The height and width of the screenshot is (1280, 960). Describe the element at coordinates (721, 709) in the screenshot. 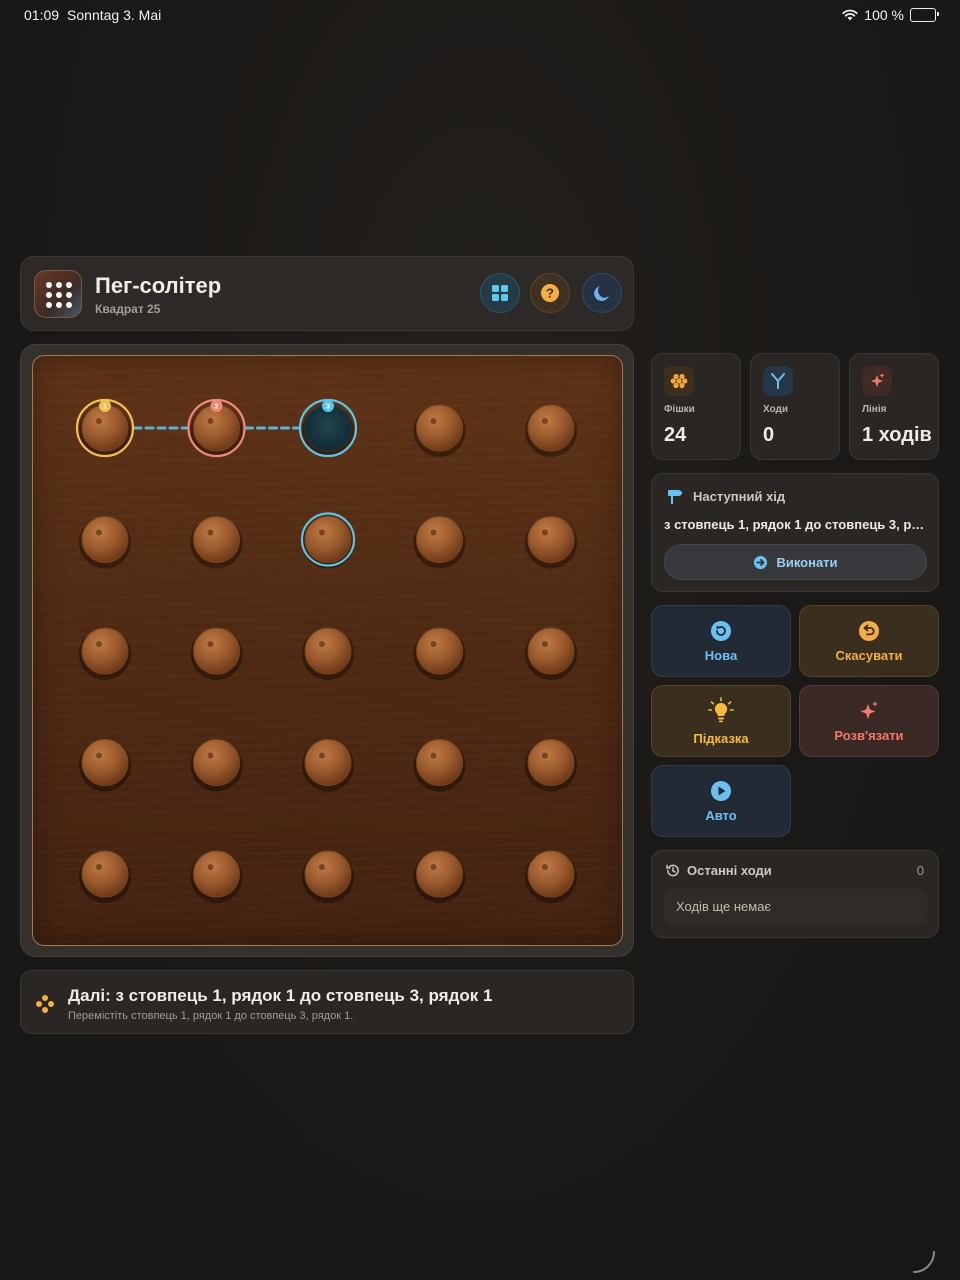

I see `lightbulb-icon` at that location.